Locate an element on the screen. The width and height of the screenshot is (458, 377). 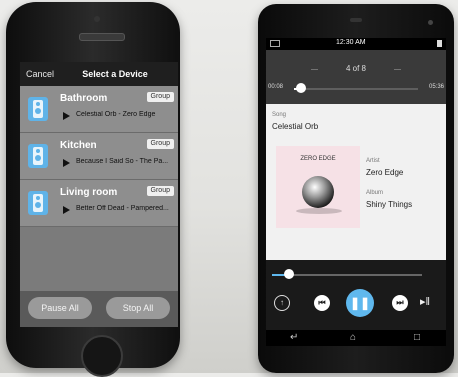
previous-button: ⏮ is located at coordinates (322, 303).